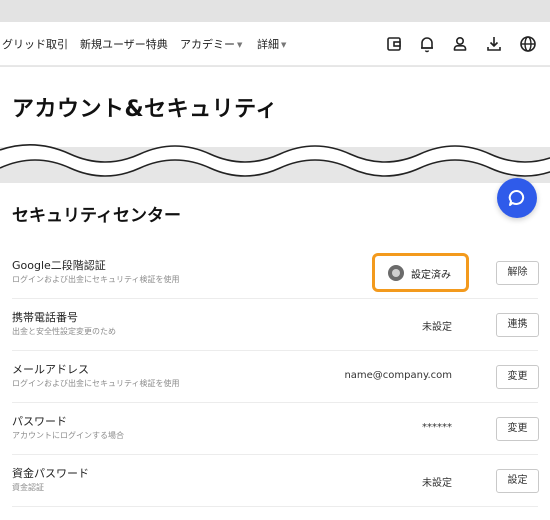 This screenshot has width=550, height=520. I want to click on disable-2fa-button: 解除, so click(517, 273).